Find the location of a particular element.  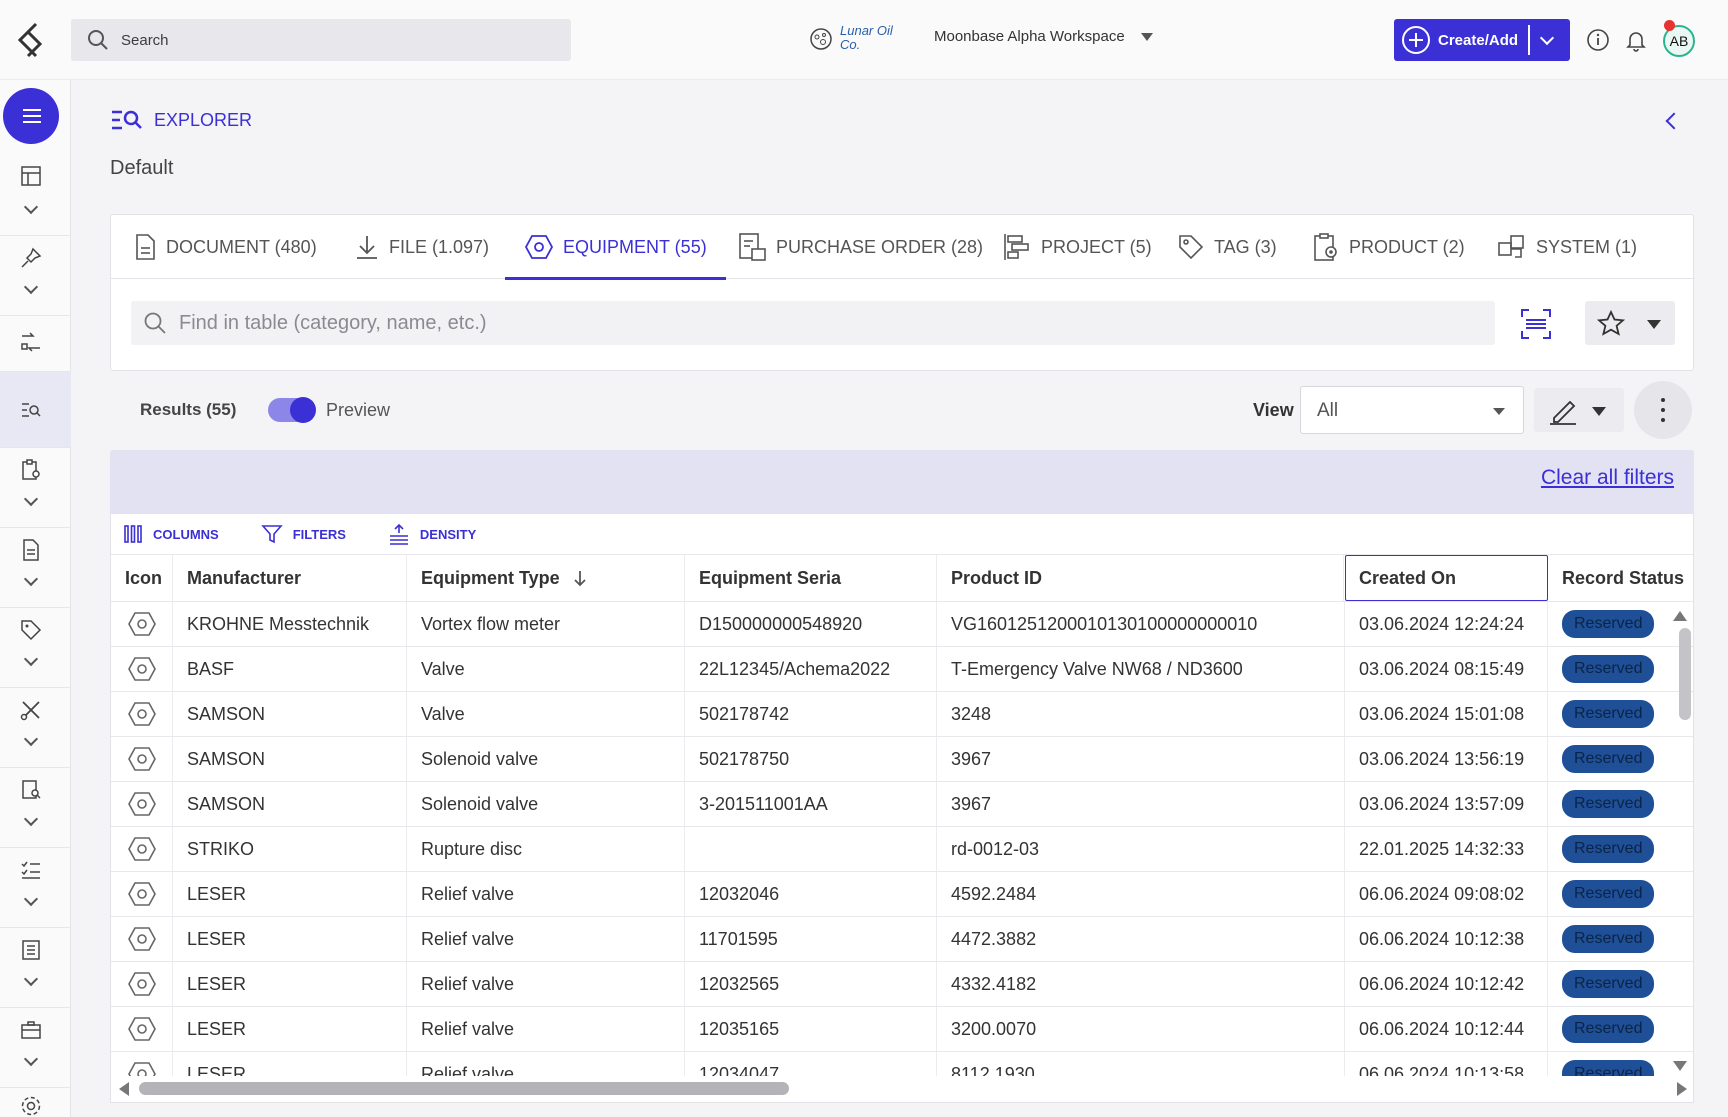

favorites-button is located at coordinates (1630, 323).